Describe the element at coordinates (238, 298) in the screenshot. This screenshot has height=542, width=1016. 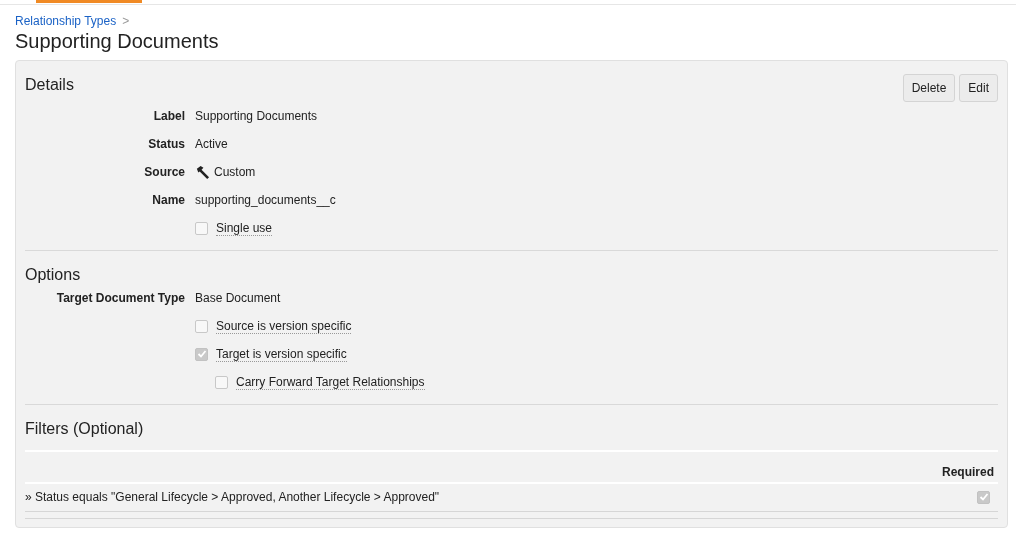
I see `field-value: Base Document` at that location.